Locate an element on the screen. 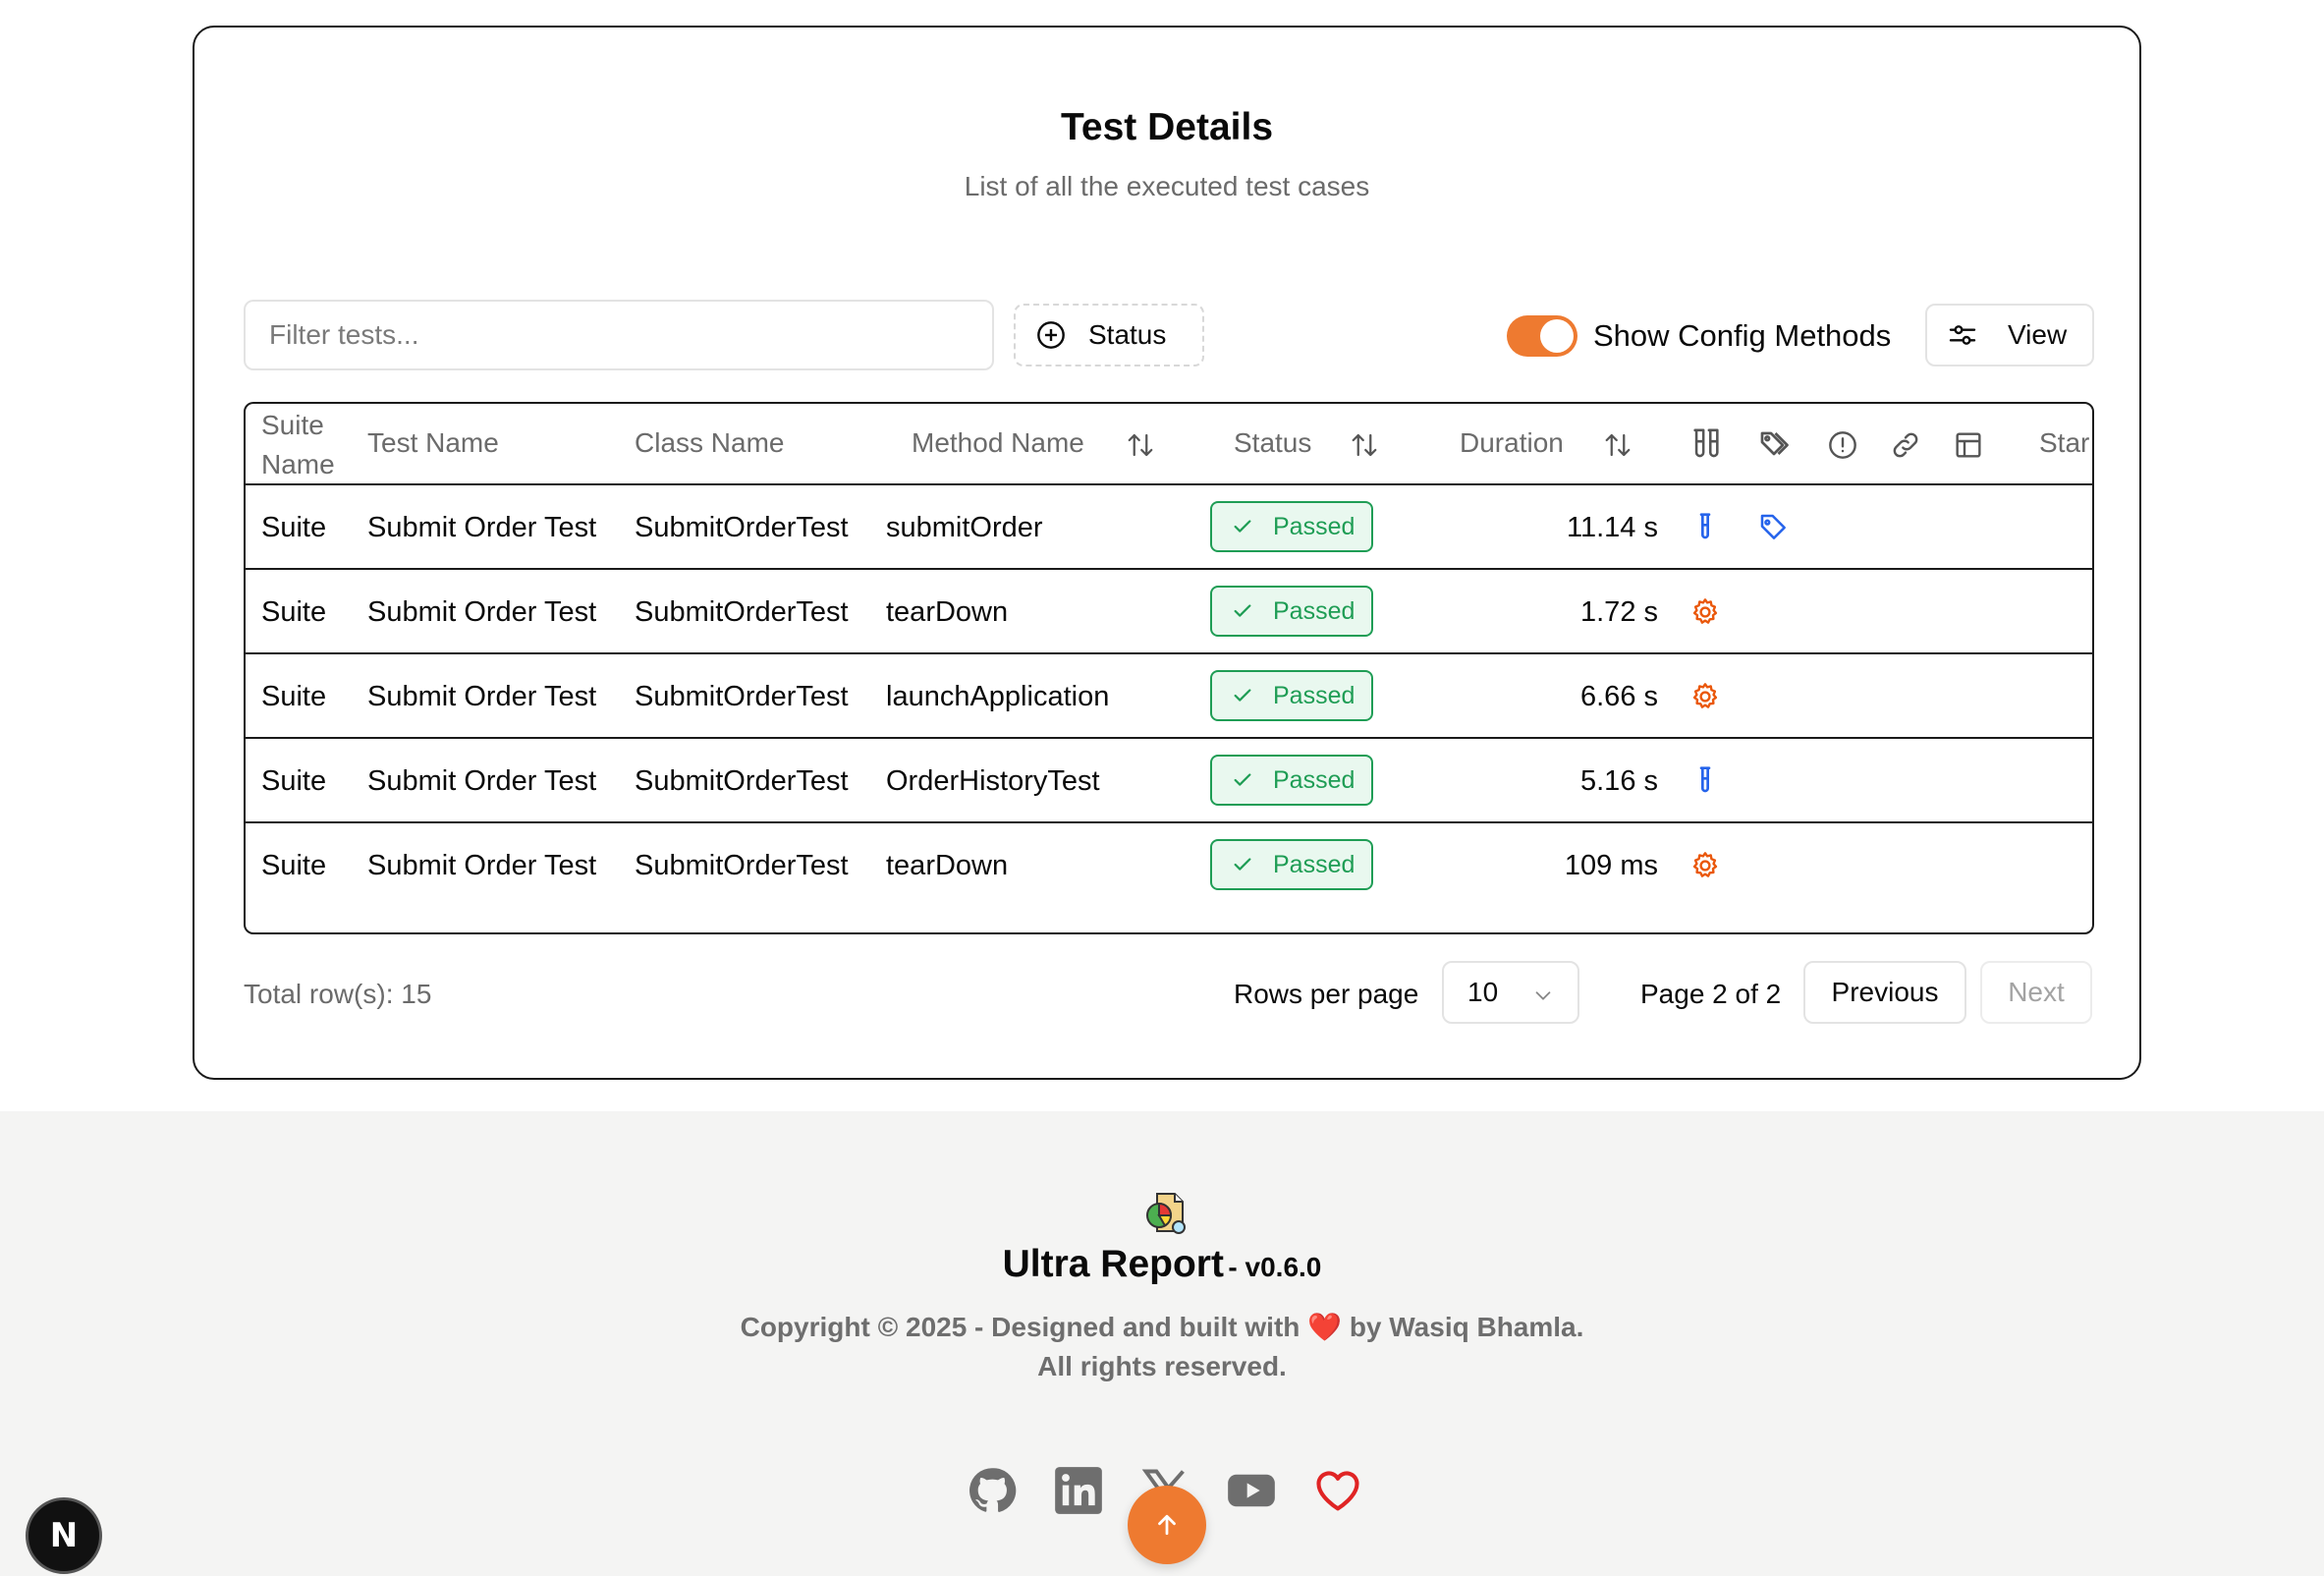  status-filter-button: Status is located at coordinates (1109, 335).